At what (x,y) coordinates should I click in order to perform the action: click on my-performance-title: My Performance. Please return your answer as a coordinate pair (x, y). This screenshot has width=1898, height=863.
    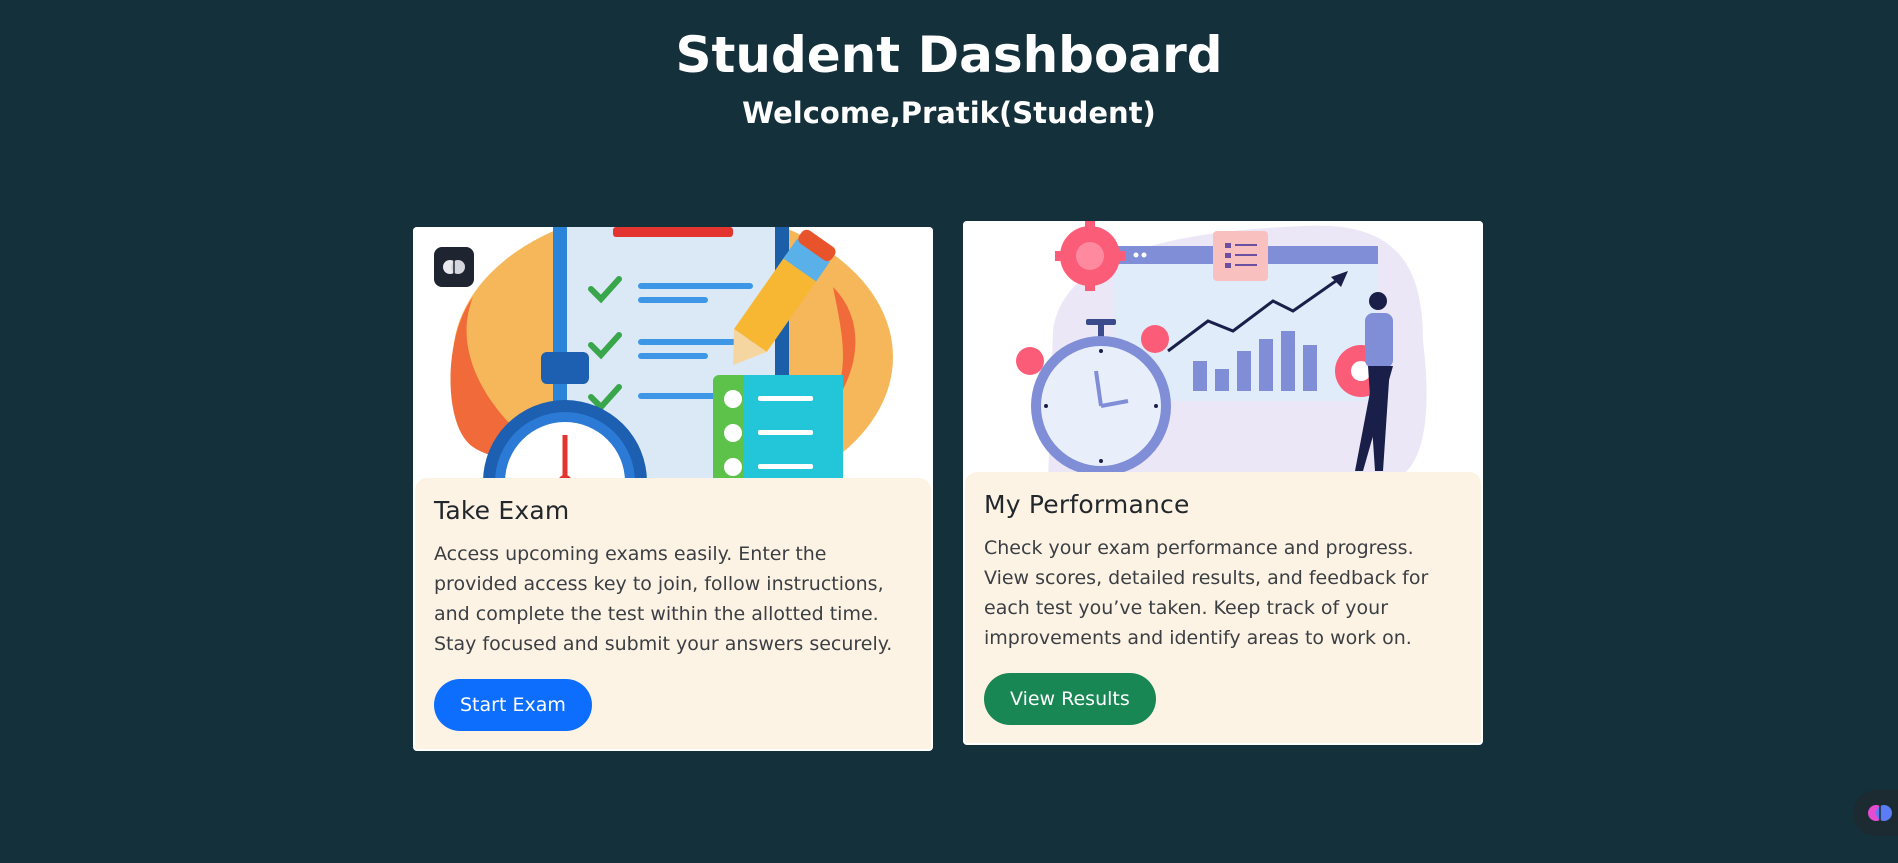
    Looking at the image, I should click on (1087, 504).